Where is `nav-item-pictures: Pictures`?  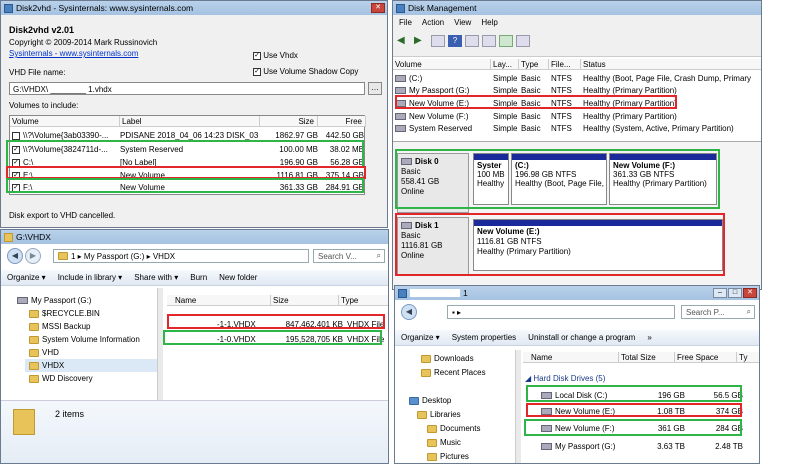
nav-item-pictures: Pictures is located at coordinates (463, 456).